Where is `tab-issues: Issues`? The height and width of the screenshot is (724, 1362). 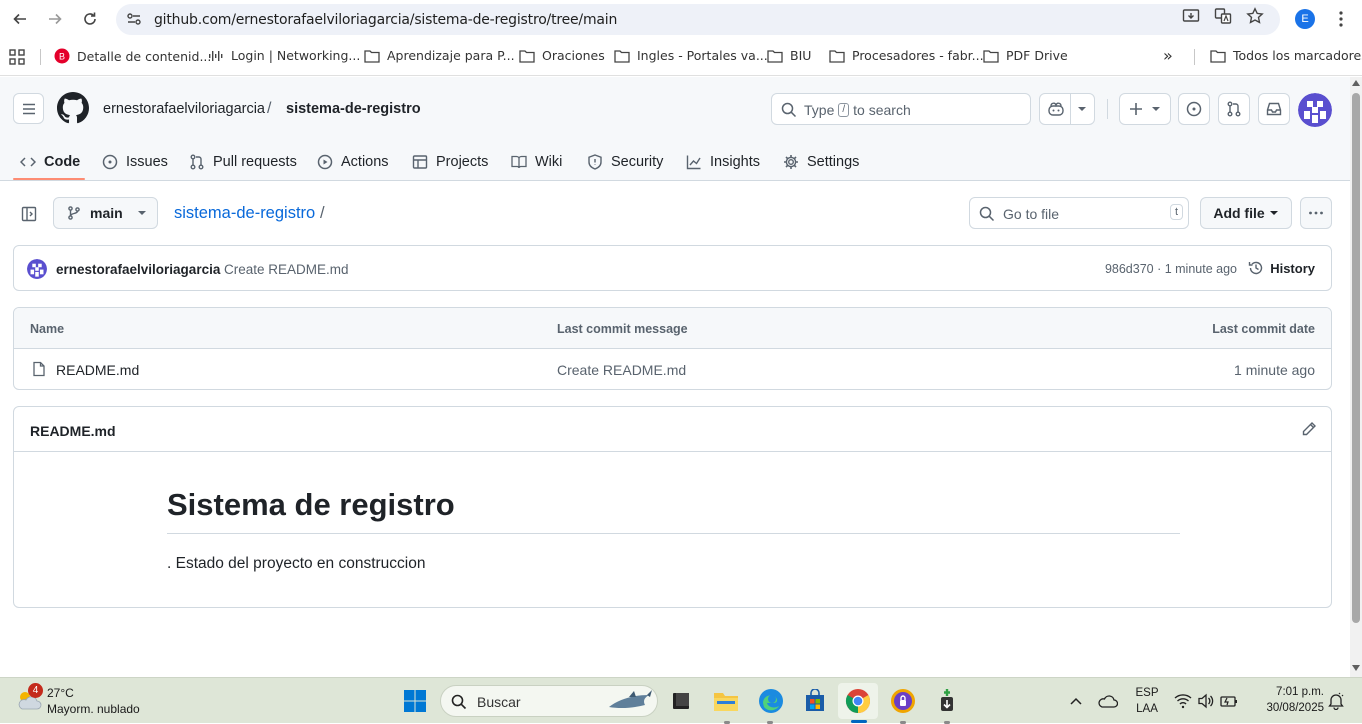 tab-issues: Issues is located at coordinates (135, 162).